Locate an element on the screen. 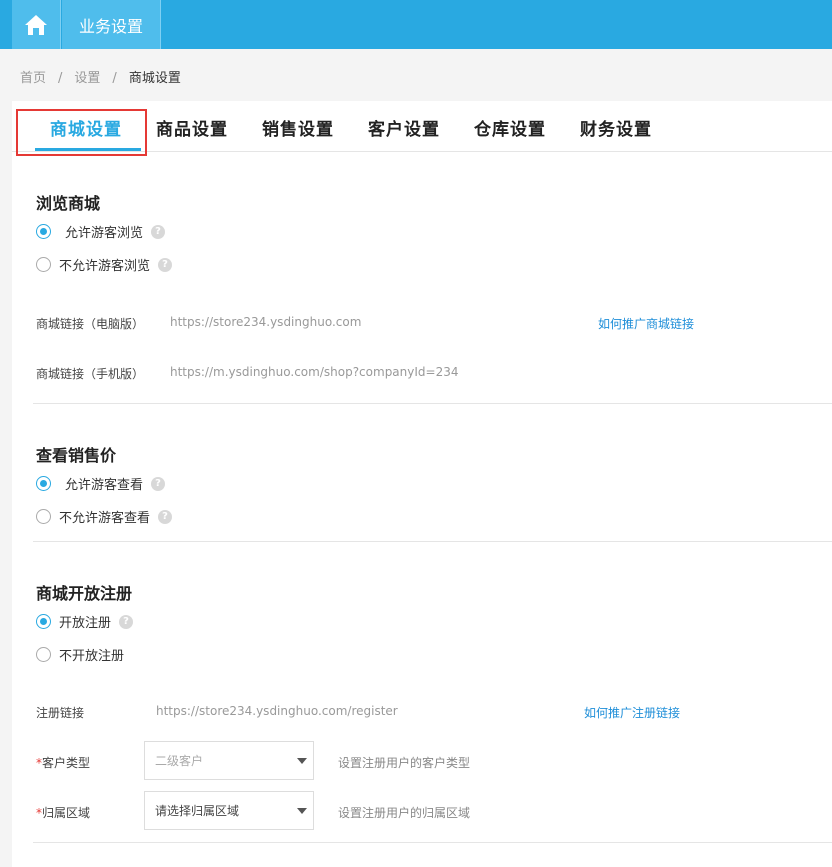 Image resolution: width=832 pixels, height=867 pixels. region-label: *归属区域 is located at coordinates (63, 812).